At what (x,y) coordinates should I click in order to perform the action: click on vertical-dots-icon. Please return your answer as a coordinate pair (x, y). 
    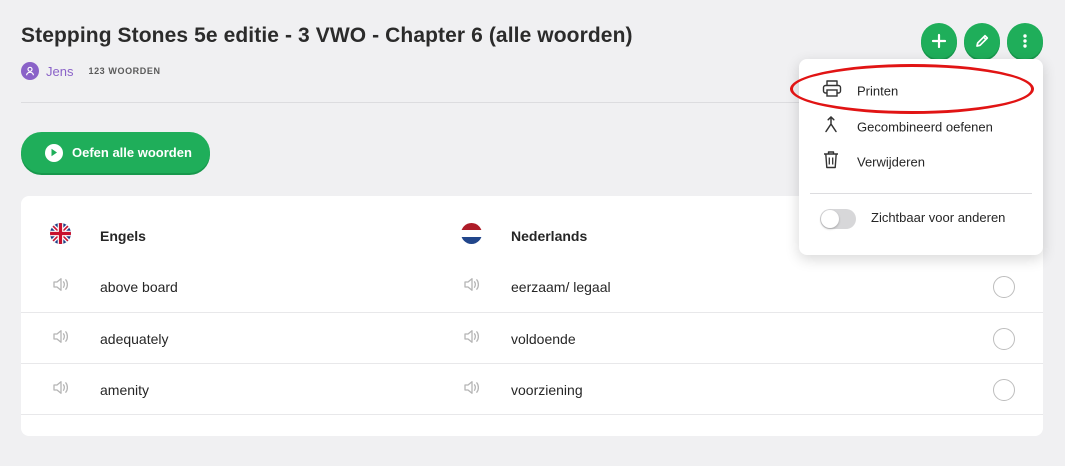
    Looking at the image, I should click on (1025, 41).